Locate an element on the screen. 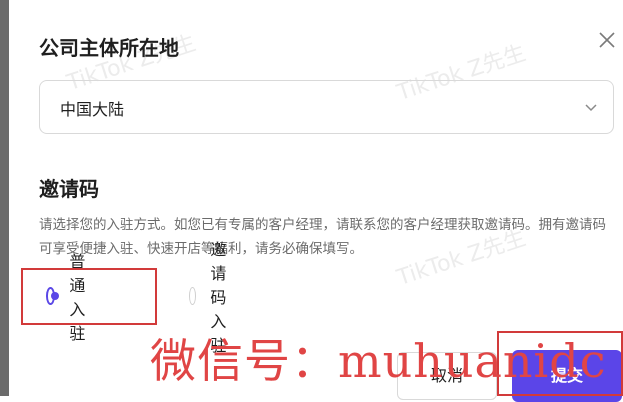 The image size is (623, 402). close-icon is located at coordinates (607, 40).